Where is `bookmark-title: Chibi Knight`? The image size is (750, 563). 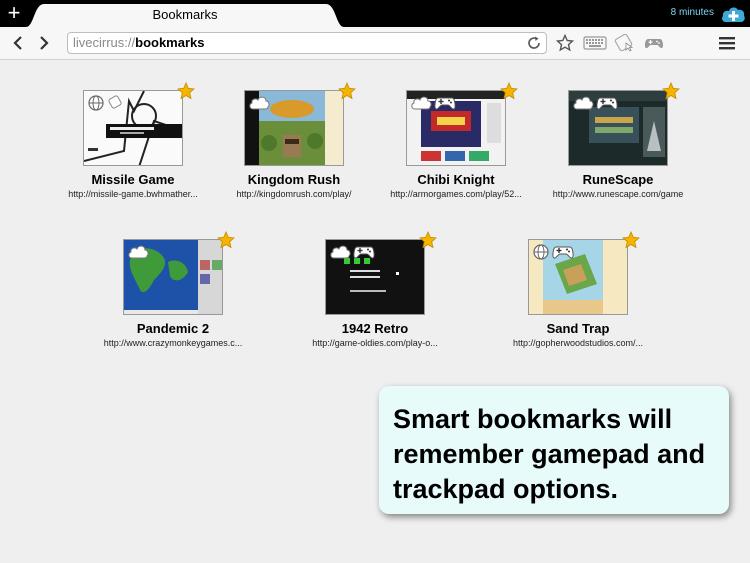 bookmark-title: Chibi Knight is located at coordinates (456, 179).